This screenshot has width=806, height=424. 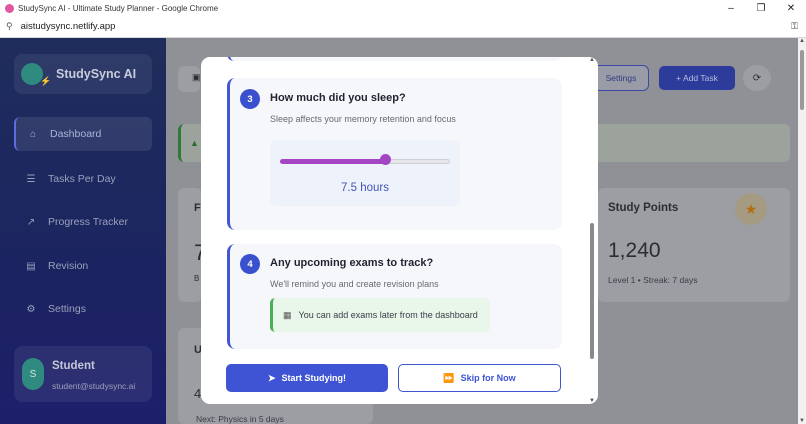 What do you see at coordinates (802, 41) in the screenshot?
I see `page-scroll-up-arrow-icon: ▲` at bounding box center [802, 41].